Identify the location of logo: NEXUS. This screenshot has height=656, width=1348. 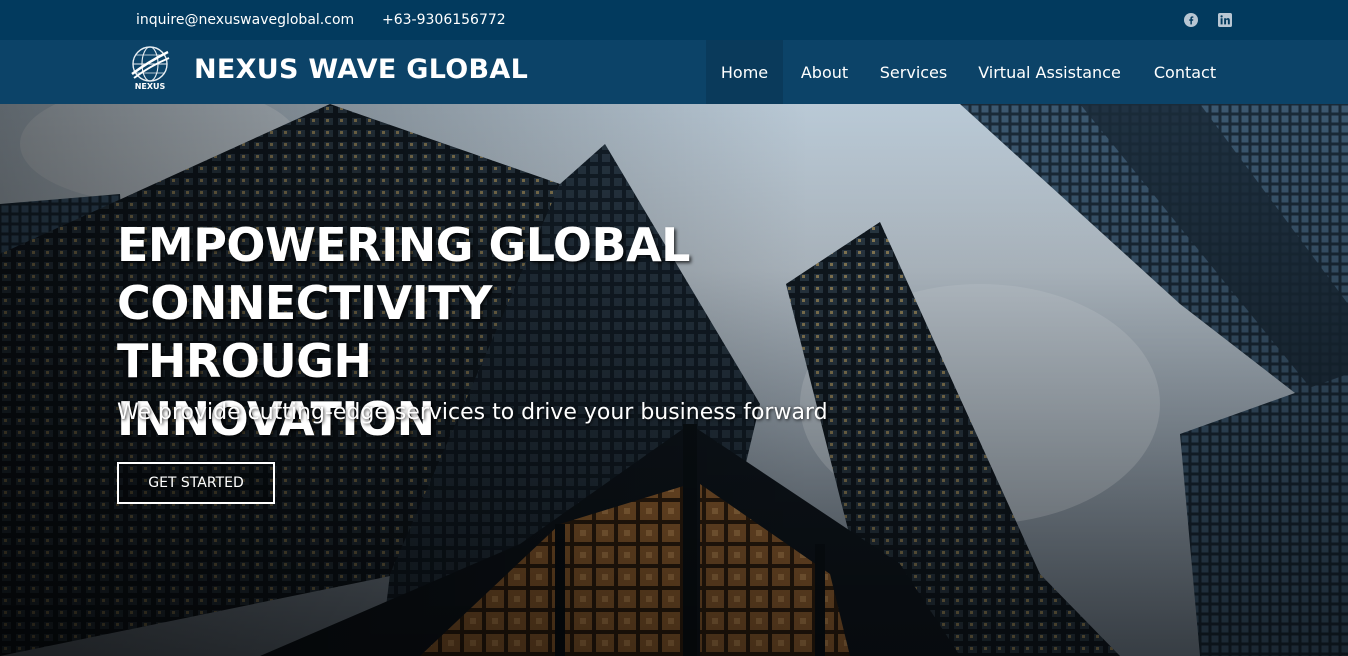
(150, 69).